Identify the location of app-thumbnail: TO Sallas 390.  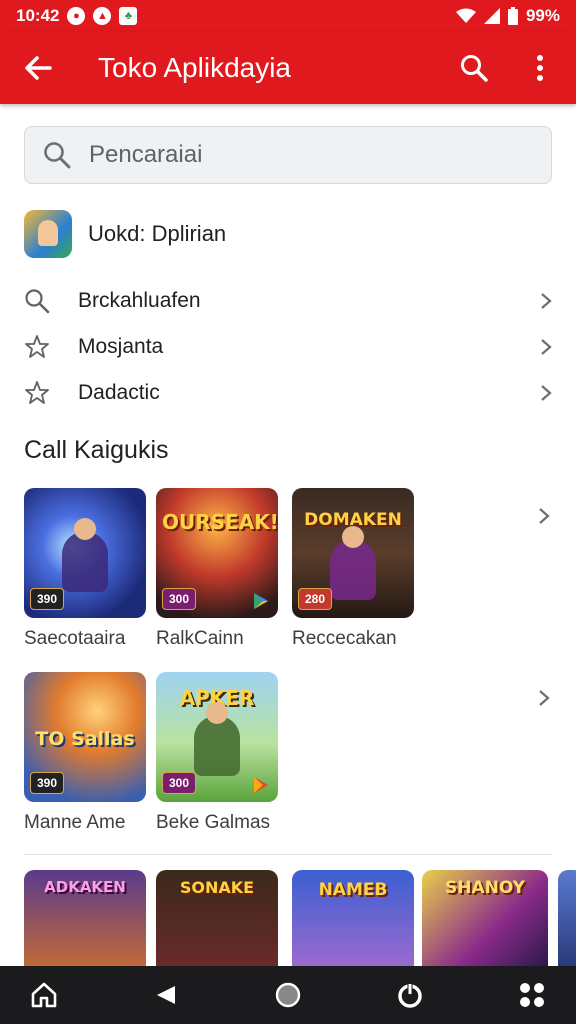
(85, 737).